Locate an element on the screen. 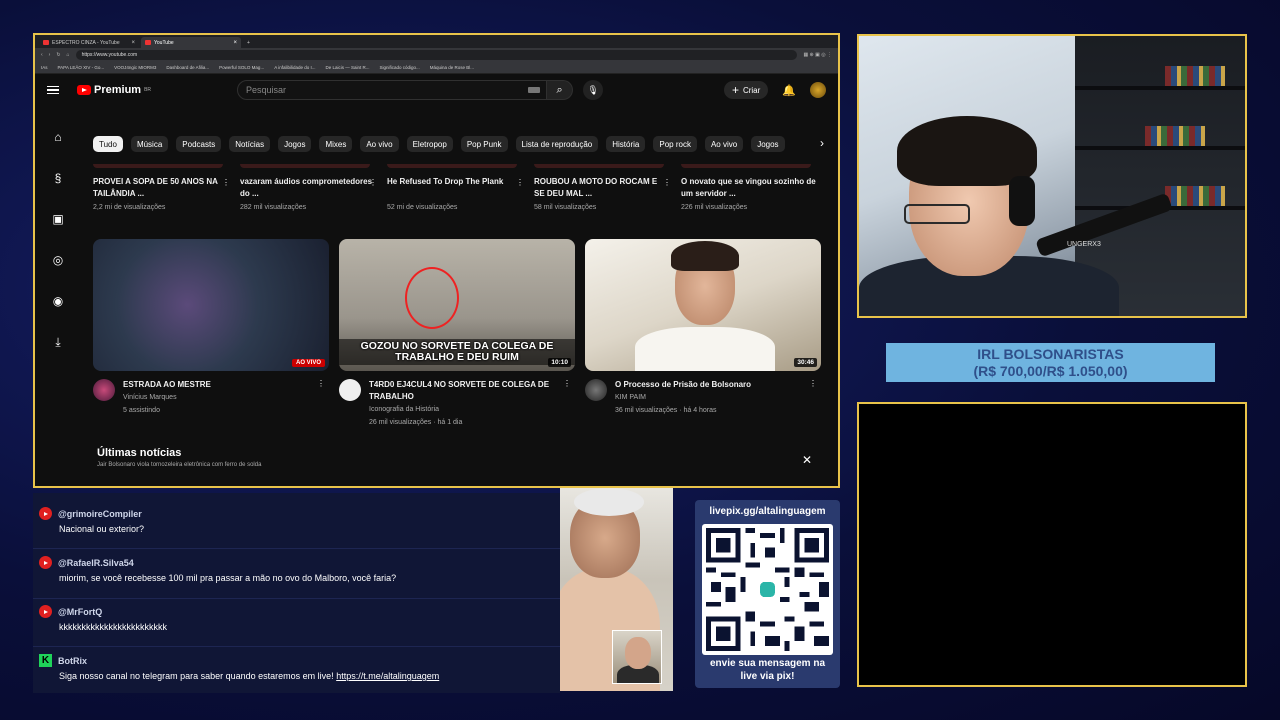  chip: Música is located at coordinates (149, 144).